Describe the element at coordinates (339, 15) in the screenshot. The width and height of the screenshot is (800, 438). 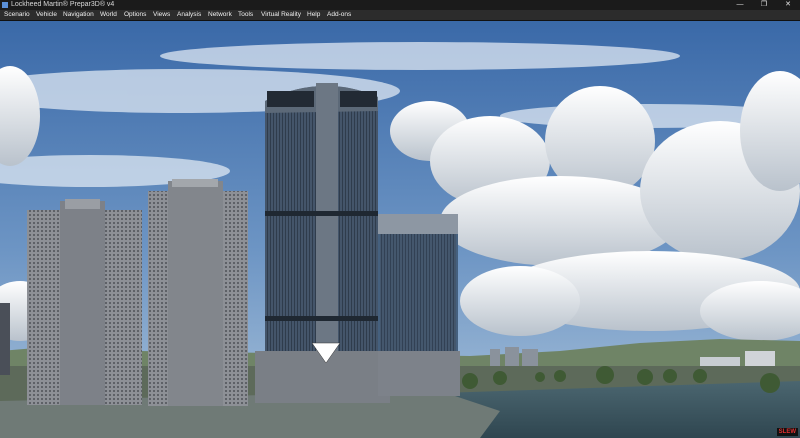
I see `menu-add-ons: Add-ons` at that location.